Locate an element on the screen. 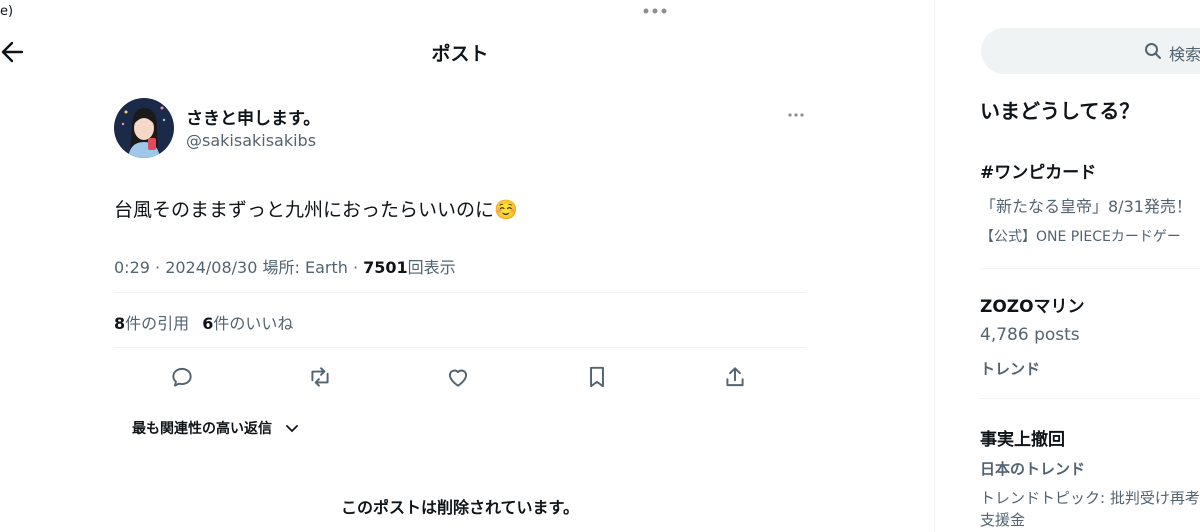  views-count: 7501 is located at coordinates (385, 267).